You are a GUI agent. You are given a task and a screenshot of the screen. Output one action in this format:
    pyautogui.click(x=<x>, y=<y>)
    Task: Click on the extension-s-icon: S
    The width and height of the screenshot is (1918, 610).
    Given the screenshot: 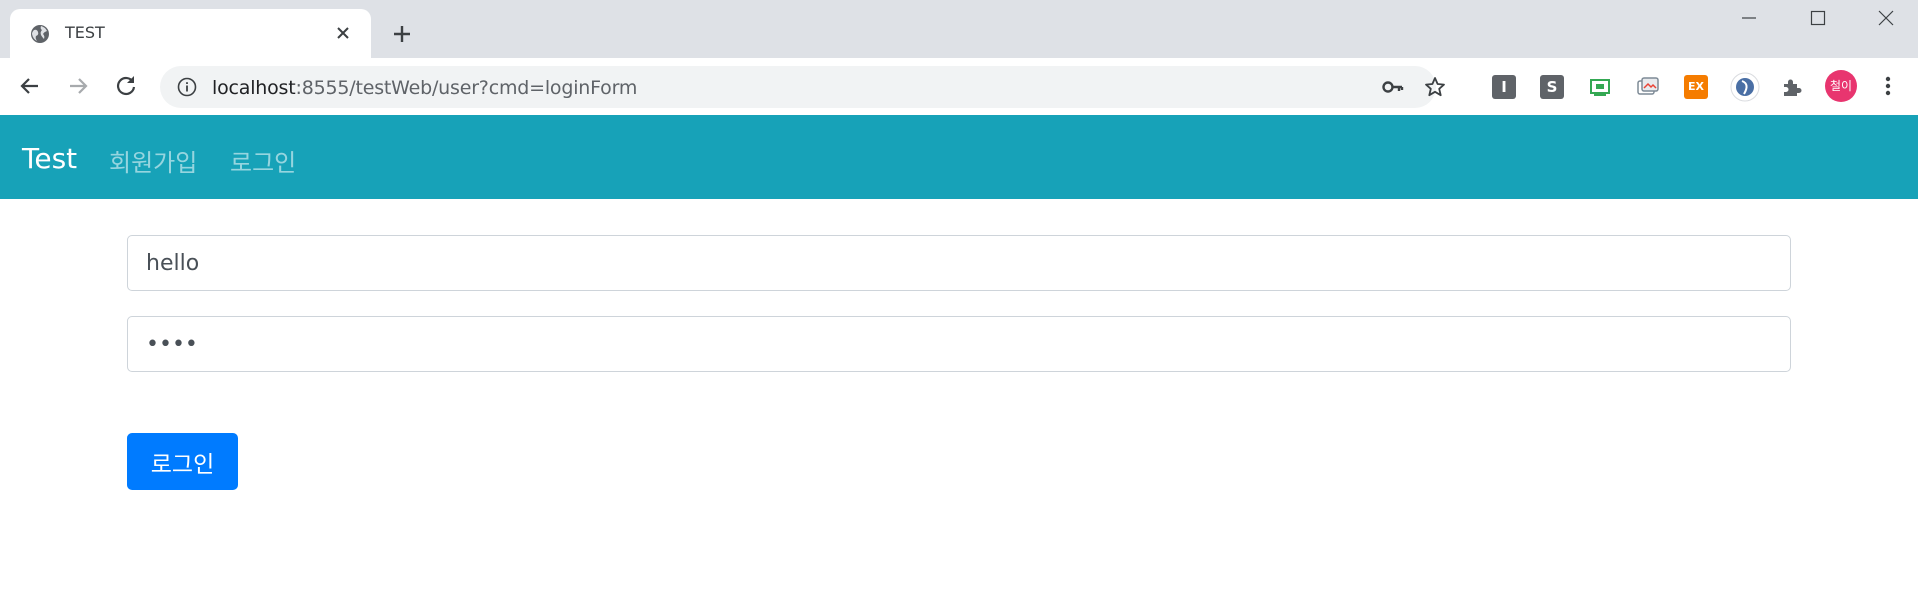 What is the action you would take?
    pyautogui.click(x=1552, y=87)
    